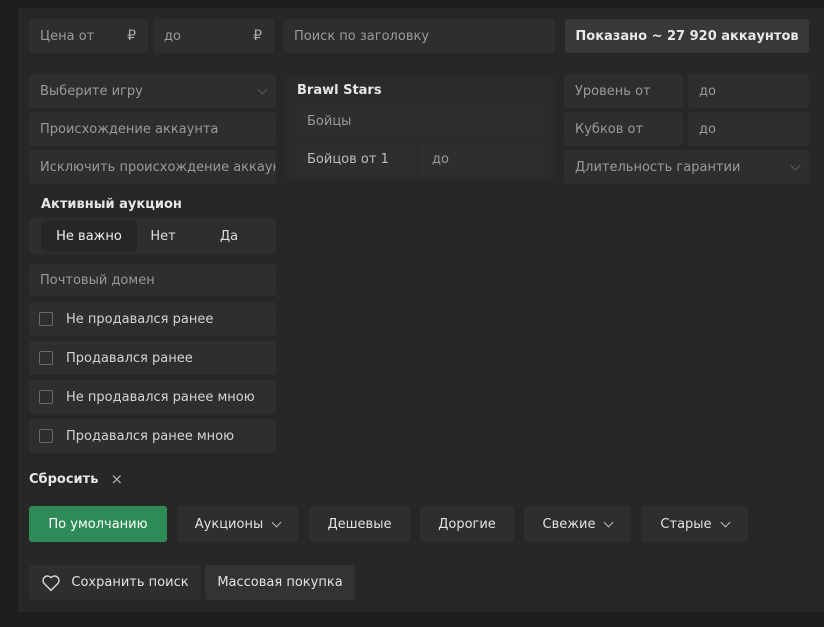 The height and width of the screenshot is (627, 824). I want to click on fighters-placeholder: Бойцы, so click(329, 121).